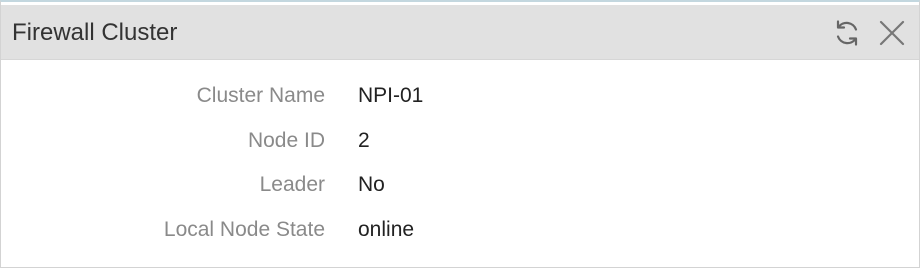 Image resolution: width=922 pixels, height=270 pixels. What do you see at coordinates (364, 140) in the screenshot?
I see `node-id-value: 2` at bounding box center [364, 140].